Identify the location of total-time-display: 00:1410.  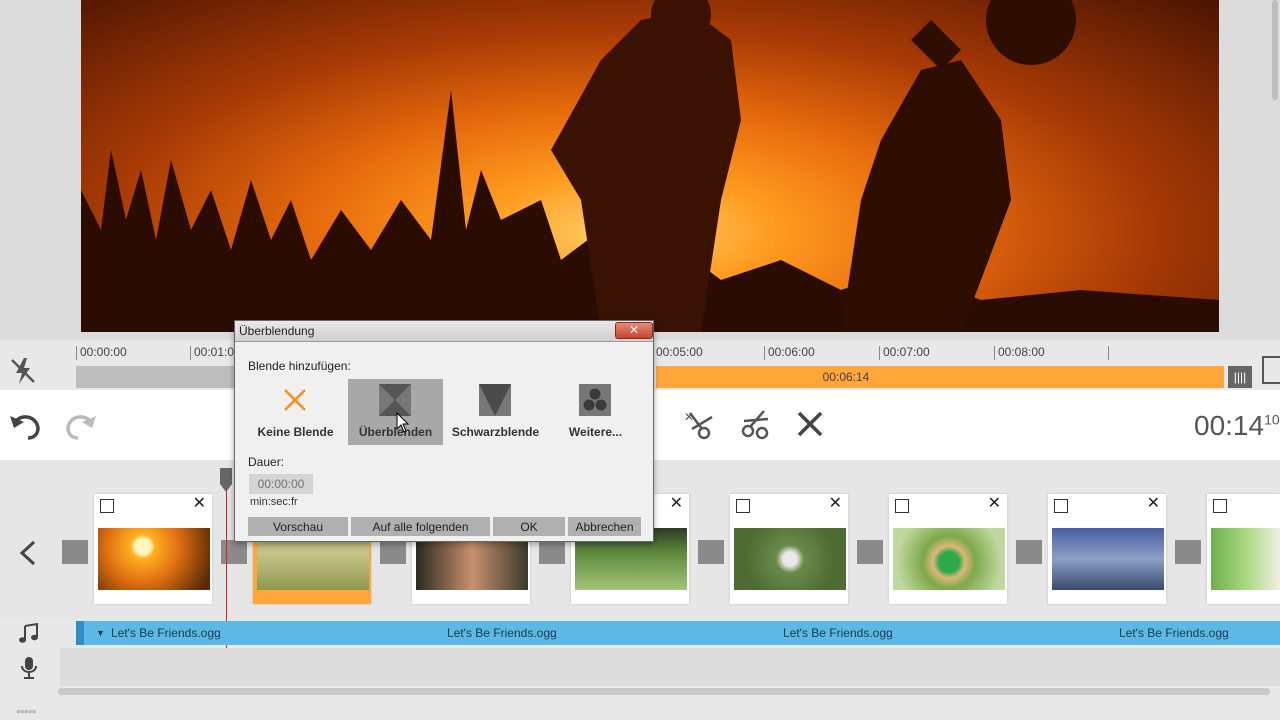
(1237, 426).